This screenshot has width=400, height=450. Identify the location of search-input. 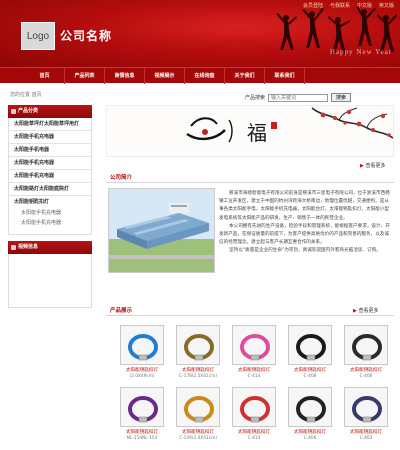
(298, 97).